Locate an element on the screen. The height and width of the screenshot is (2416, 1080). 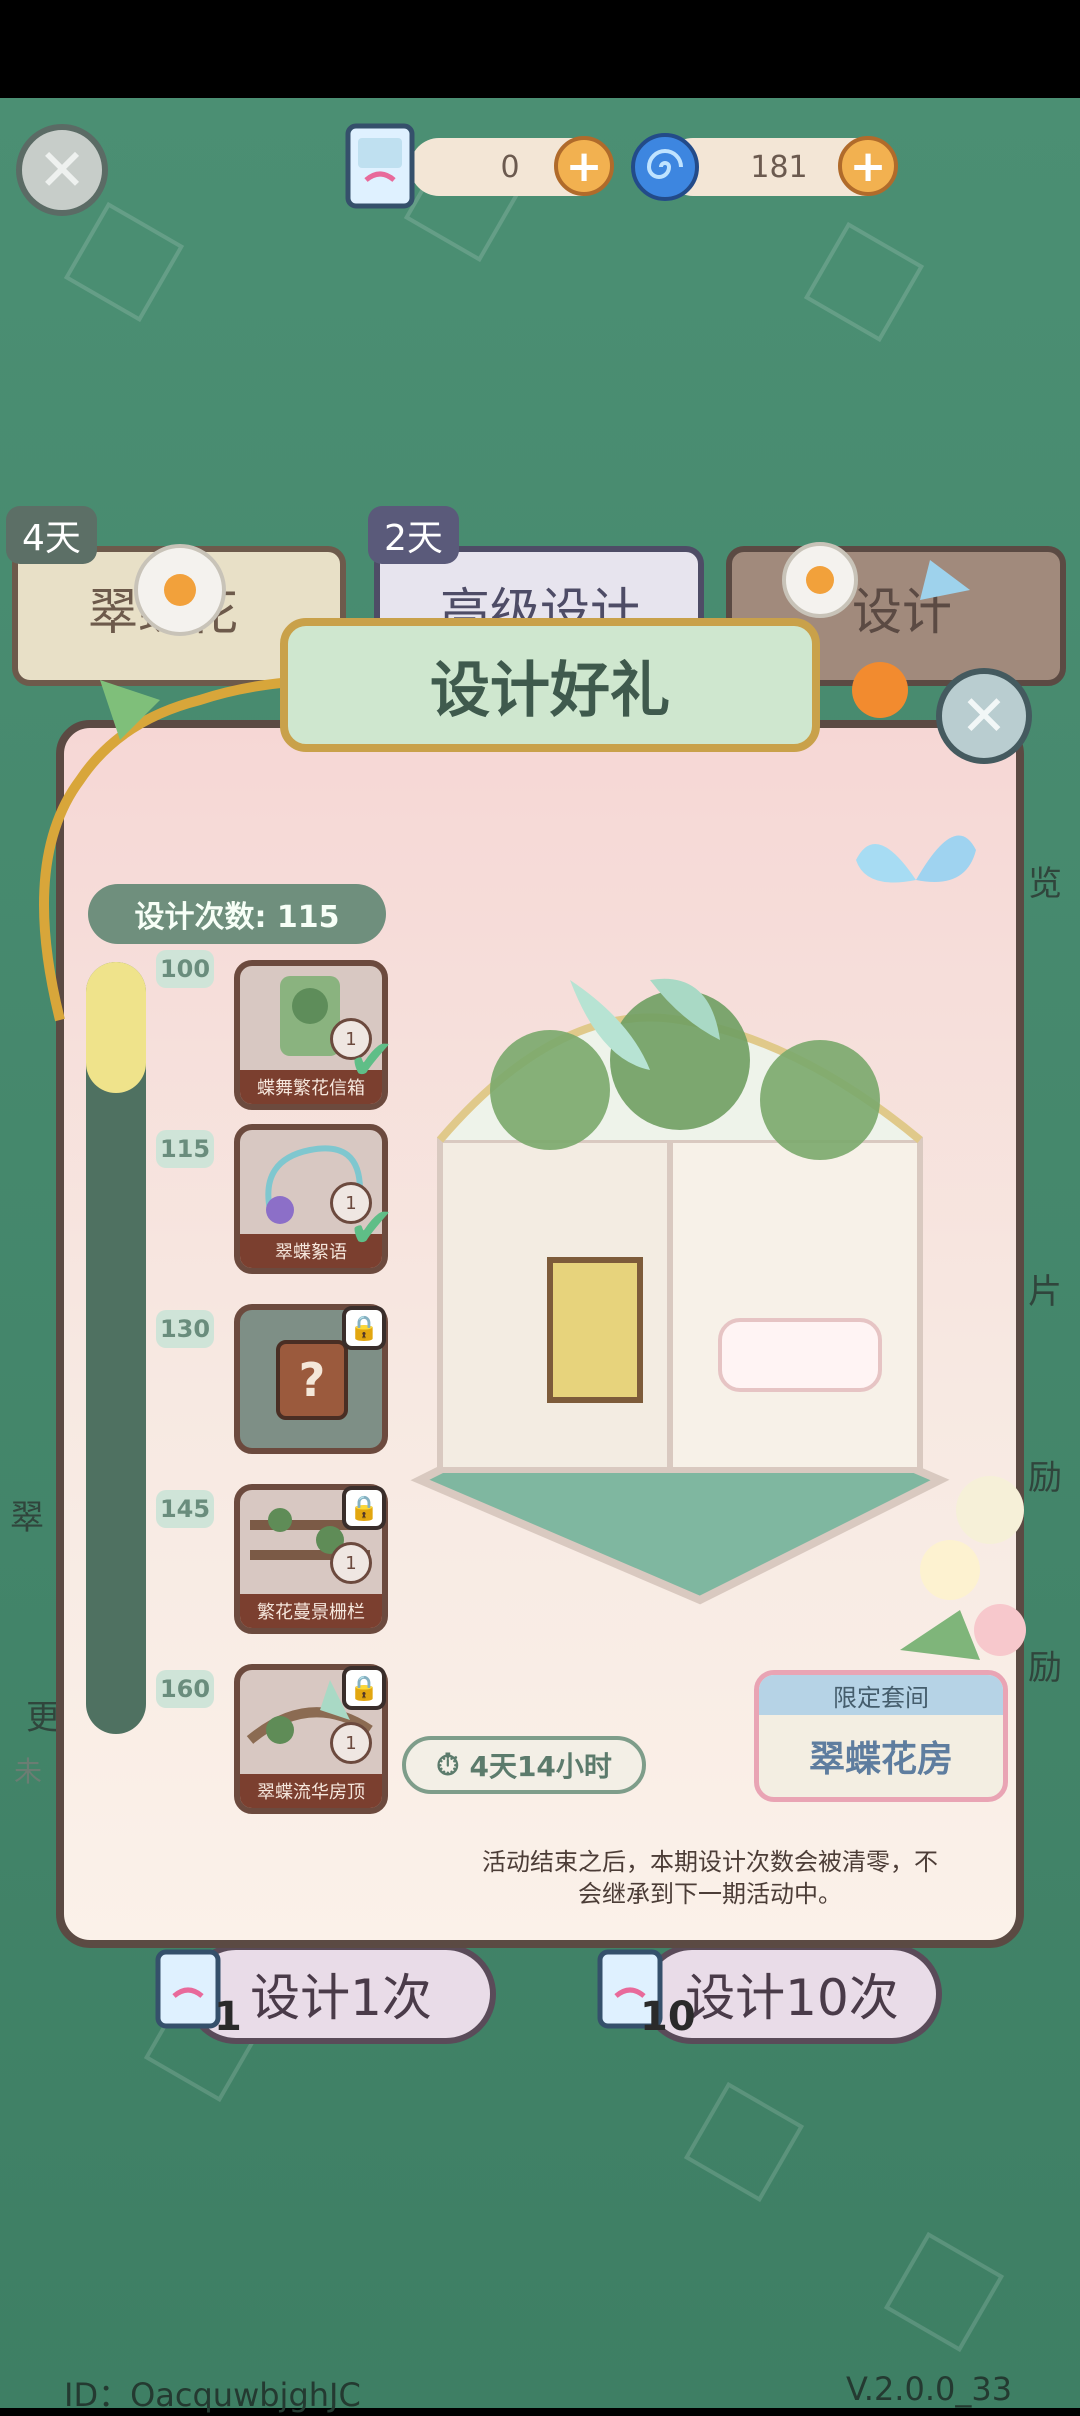
flower-decoration is located at coordinates (963, 1568).